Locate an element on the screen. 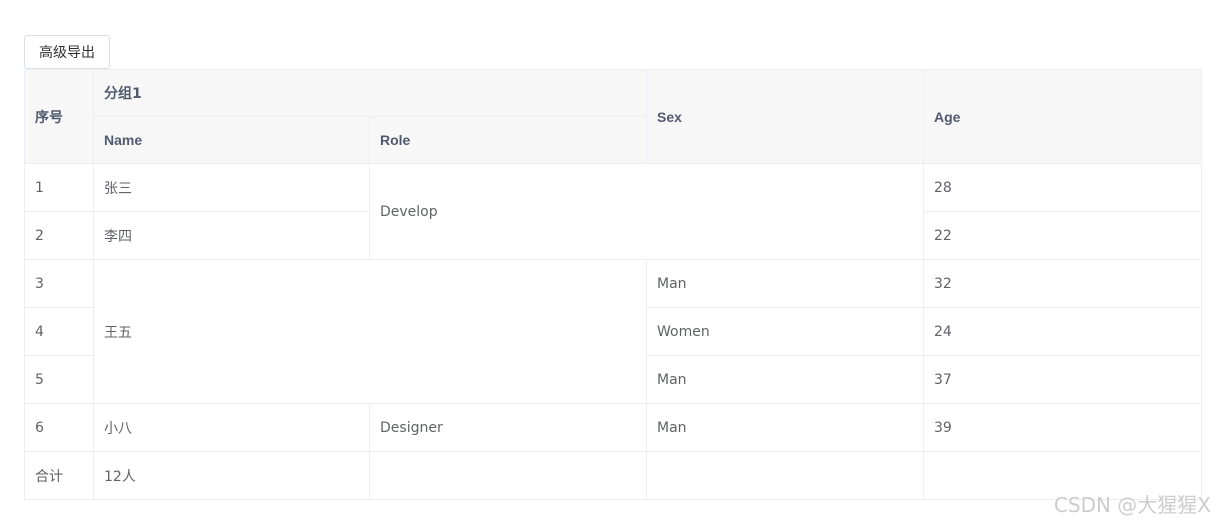 Image resolution: width=1217 pixels, height=522 pixels. cell-index: 1 is located at coordinates (59, 187).